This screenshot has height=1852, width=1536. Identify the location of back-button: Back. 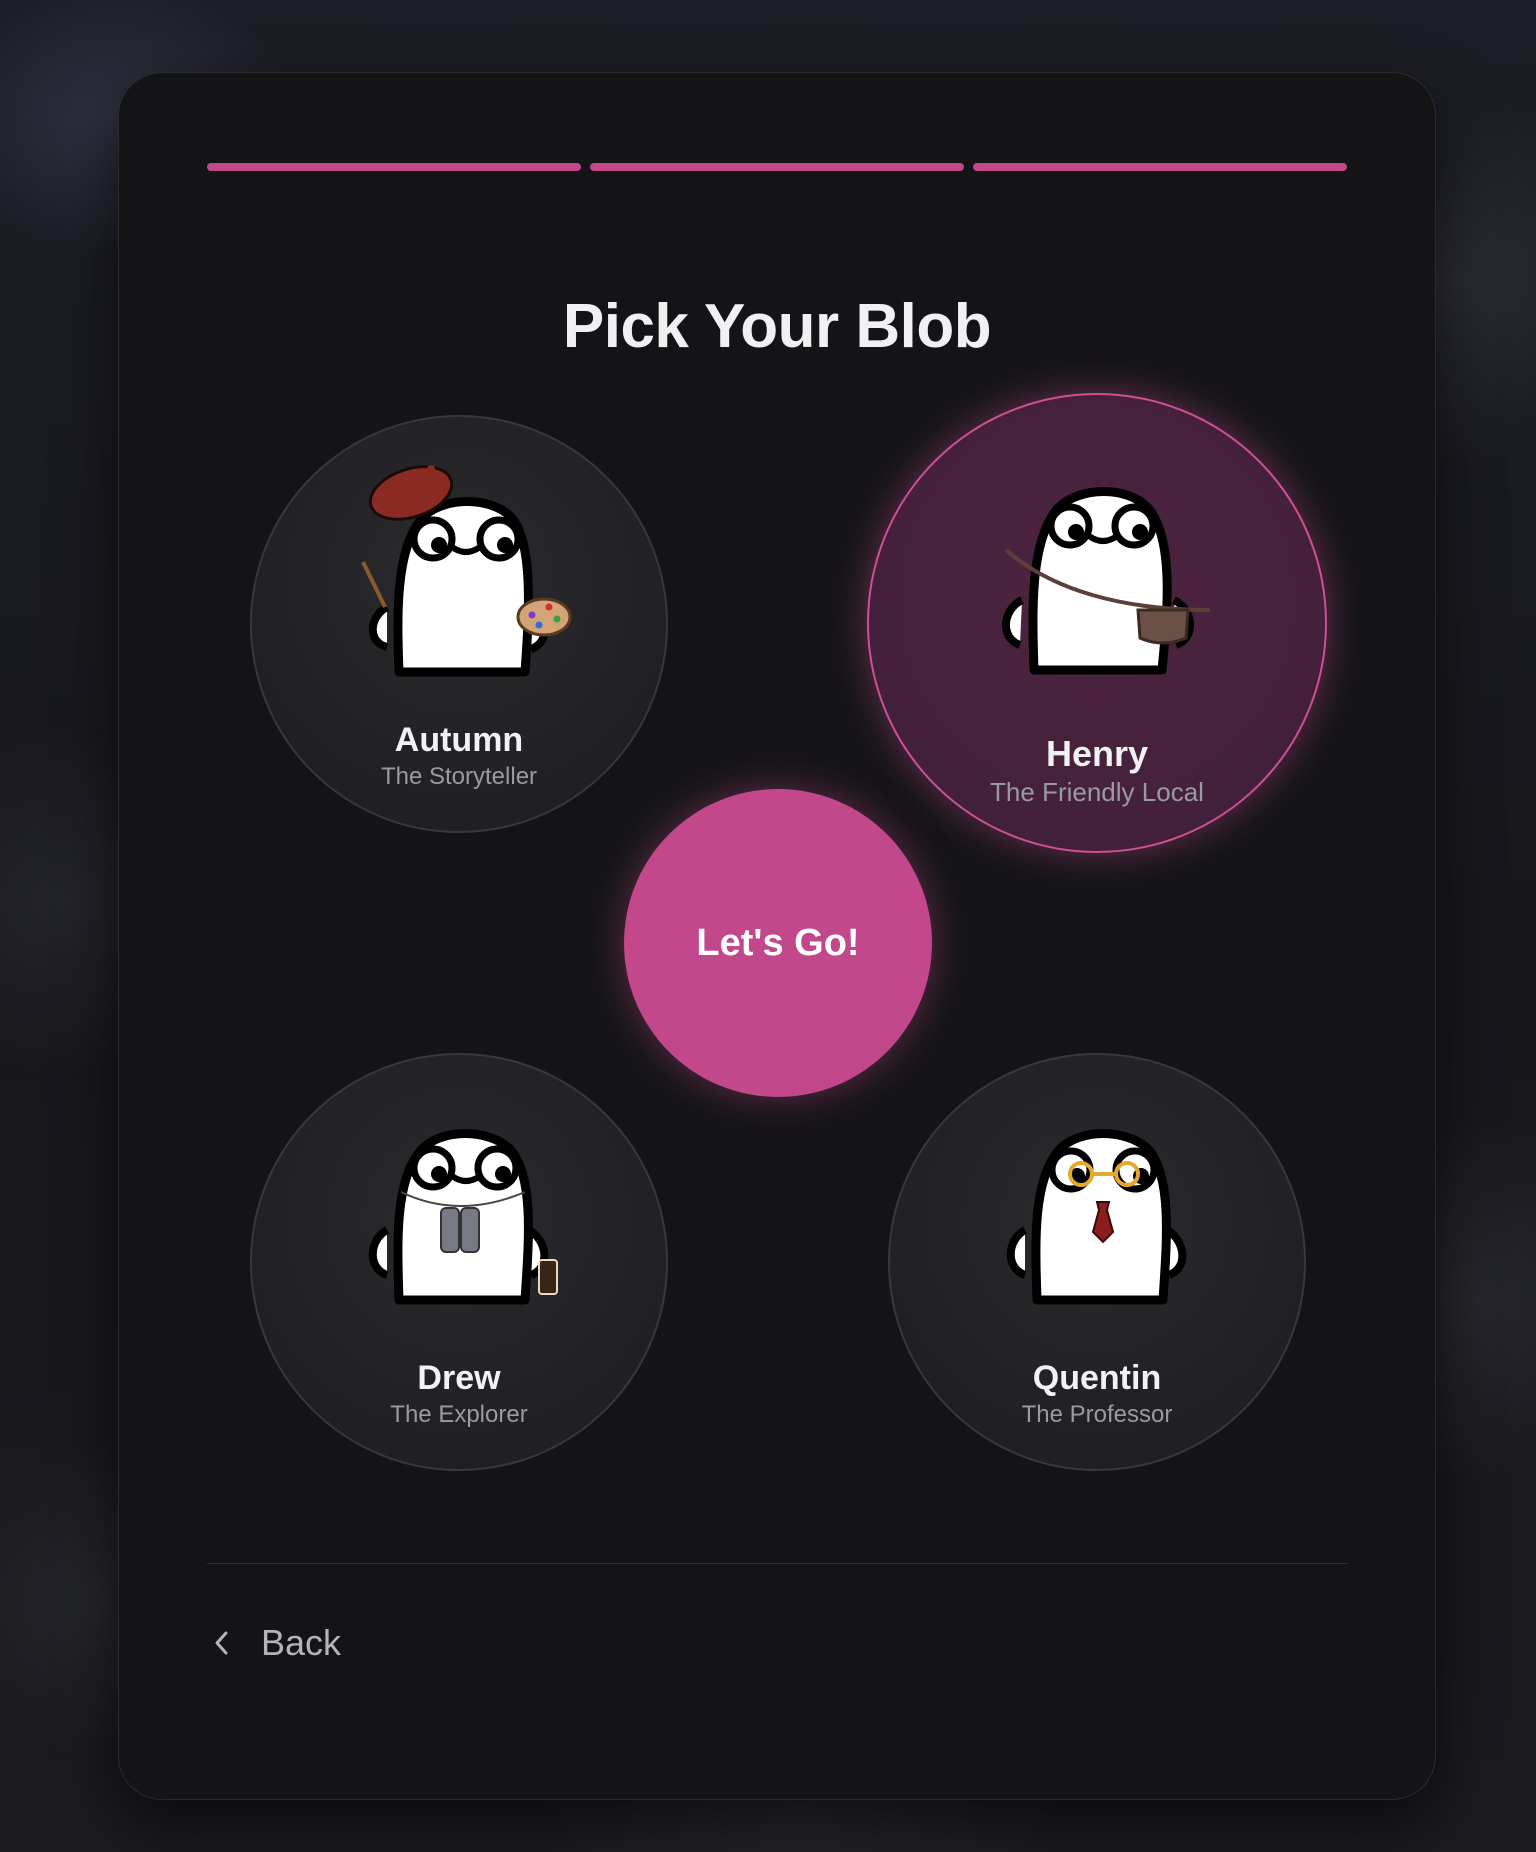
(274, 1643).